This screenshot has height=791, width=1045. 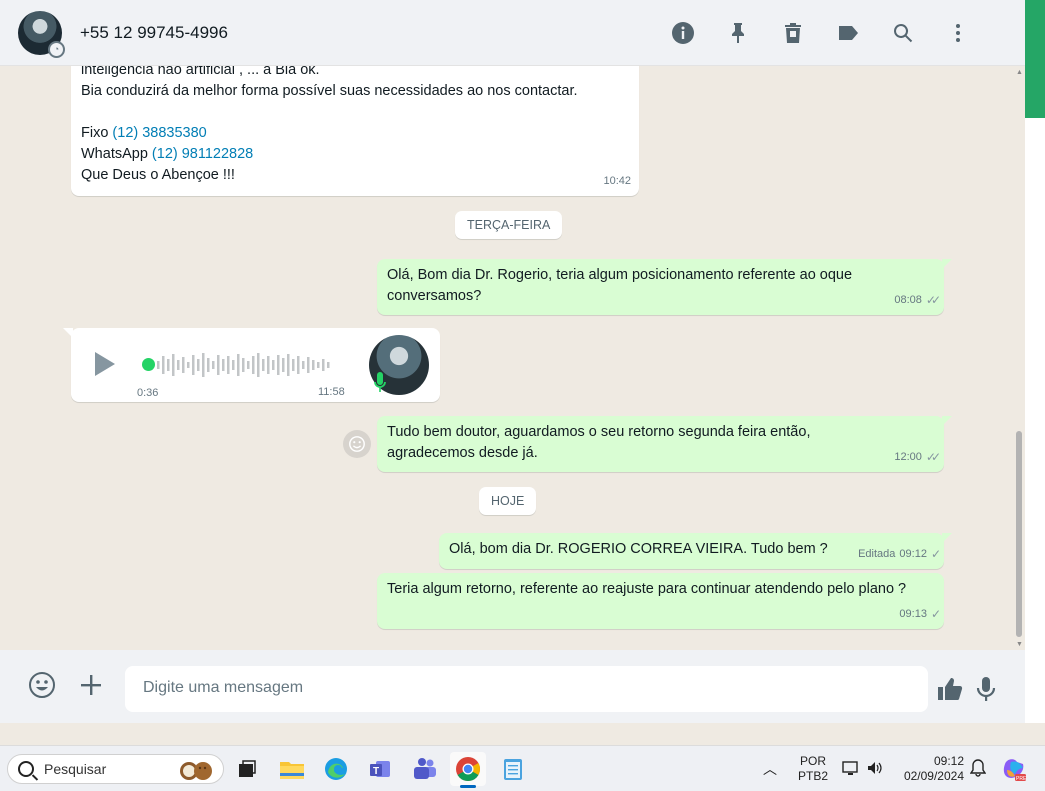 What do you see at coordinates (851, 775) in the screenshot?
I see `network-icon` at bounding box center [851, 775].